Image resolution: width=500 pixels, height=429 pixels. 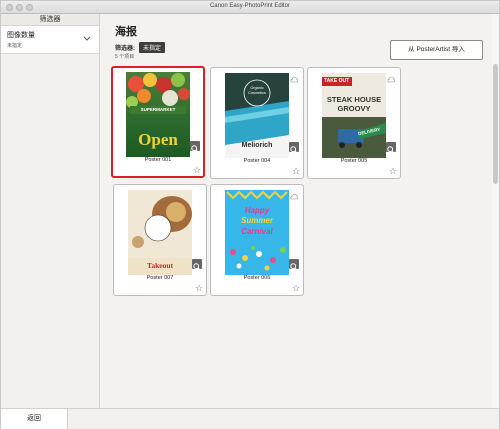 I want to click on poster-thumbnail: TAKE OUT STEAK HOUSE GROOVY DELIVERY, so click(x=354, y=115).